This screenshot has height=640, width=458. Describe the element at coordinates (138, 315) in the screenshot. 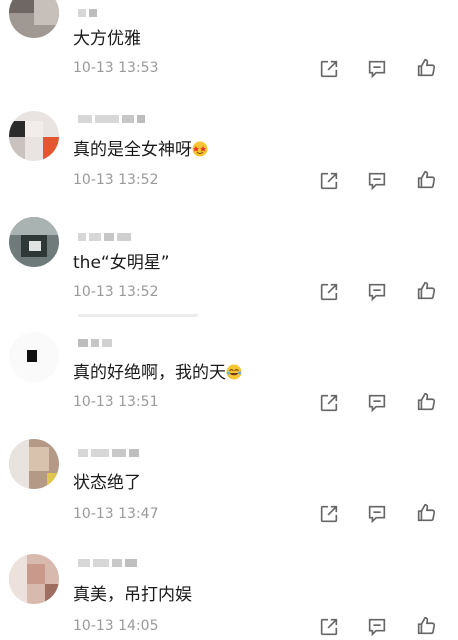

I see `divider` at that location.